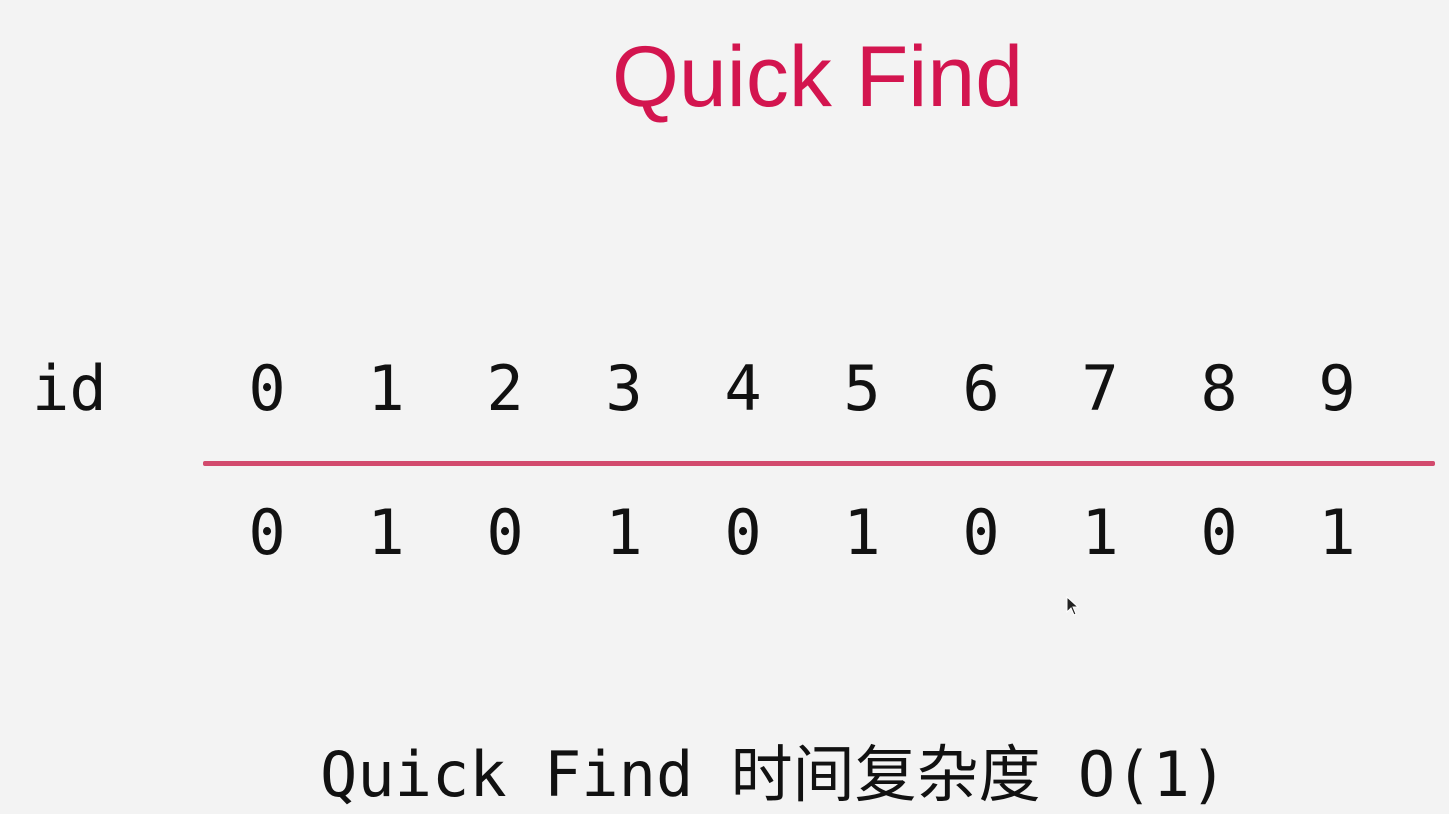 This screenshot has width=1449, height=814. What do you see at coordinates (505, 388) in the screenshot?
I see `index-cell: 2` at bounding box center [505, 388].